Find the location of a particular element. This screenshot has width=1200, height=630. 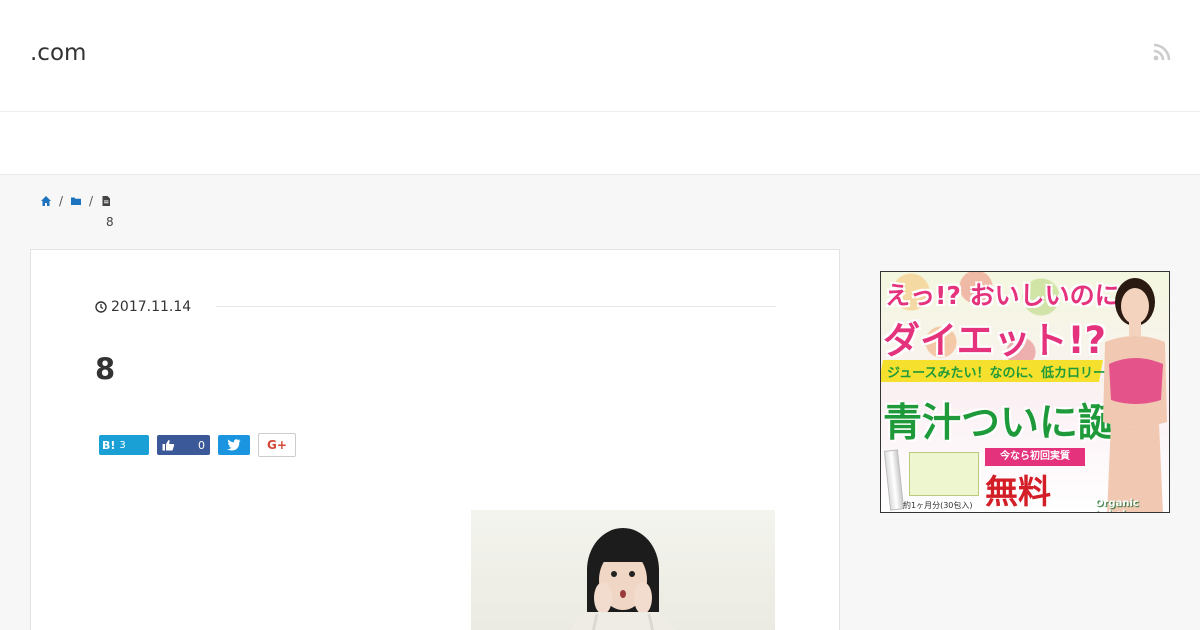

ad-headline-1: えっ!? おいしいのに is located at coordinates (1002, 295).